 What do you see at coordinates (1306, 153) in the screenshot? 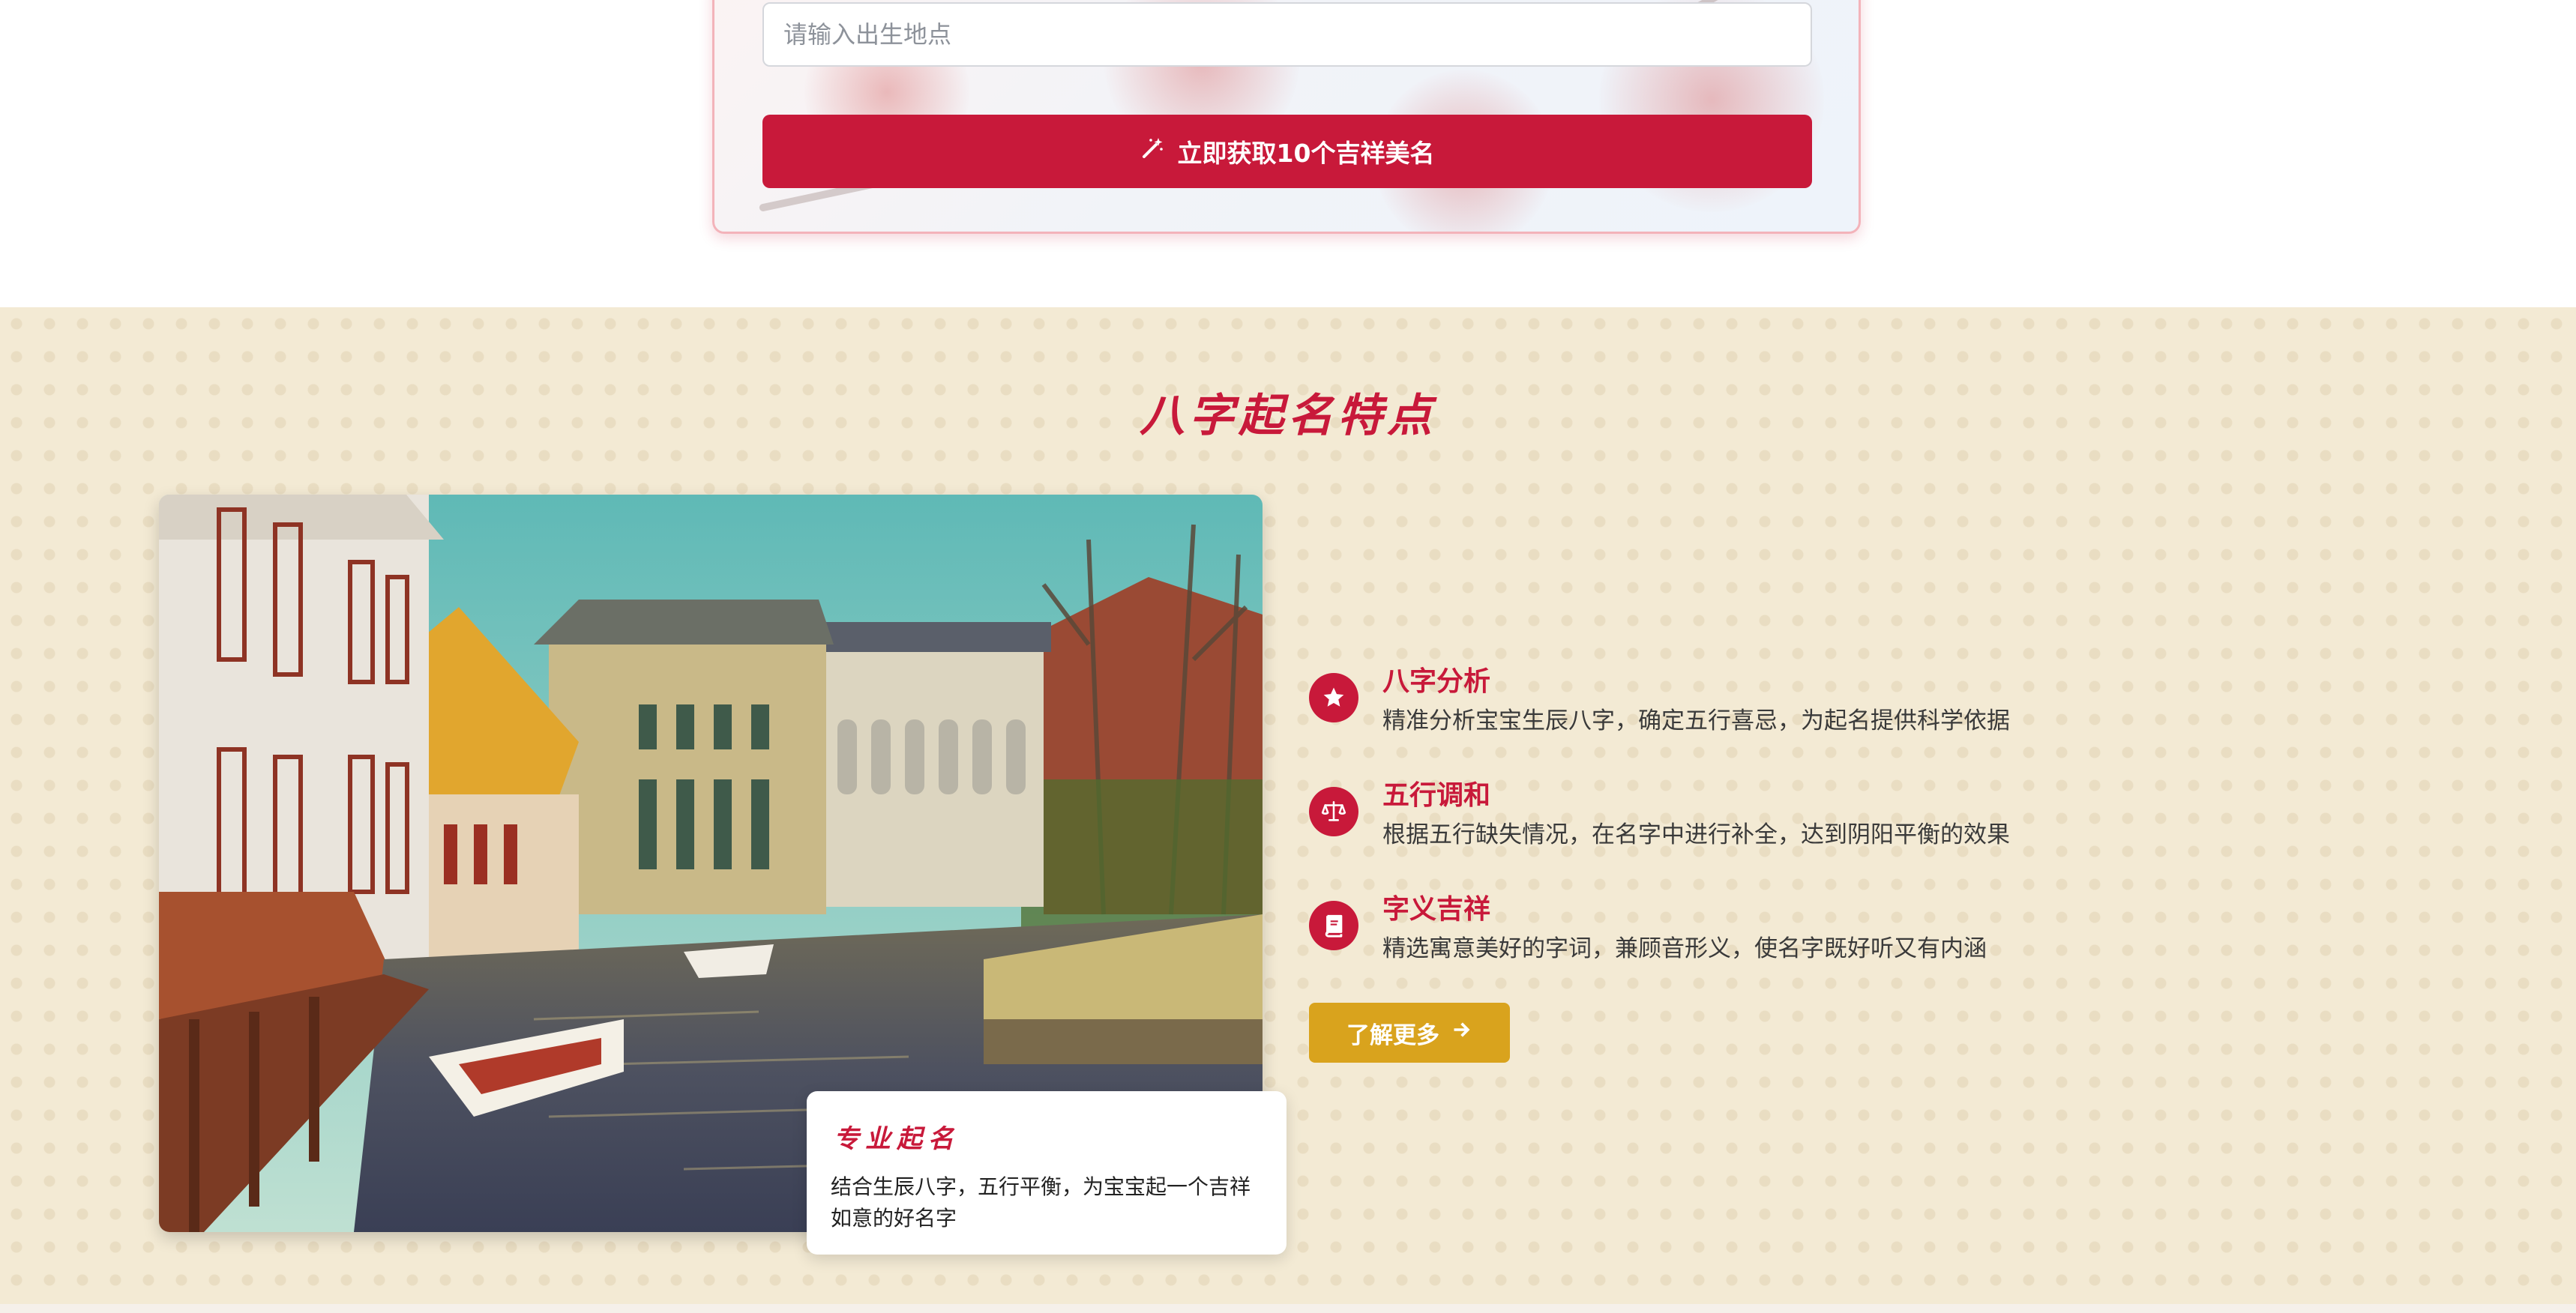
I see `get-names-label: 立即获取10个吉祥美名` at bounding box center [1306, 153].